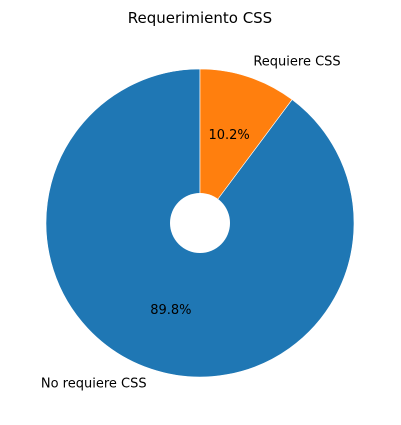 This screenshot has width=401, height=425. I want to click on pie-percent-label-0: 89.8%, so click(170, 310).